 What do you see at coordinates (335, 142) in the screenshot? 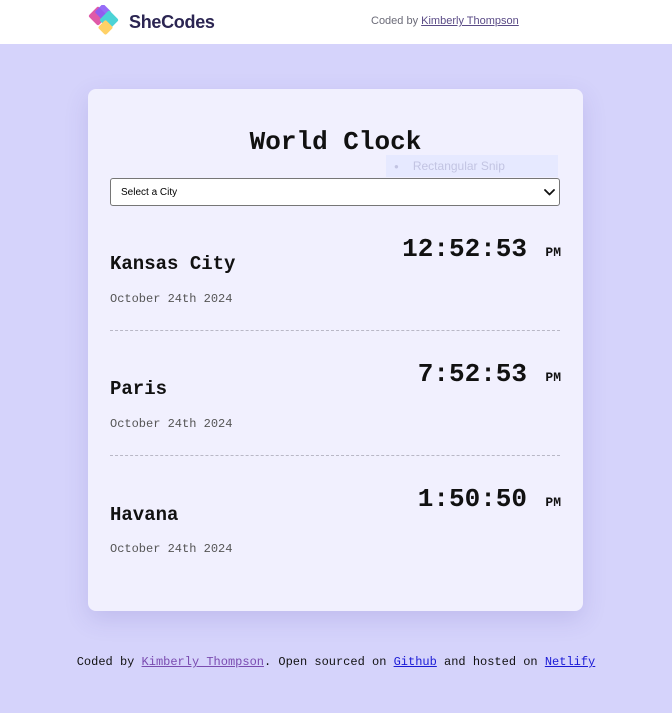
I see `page-title: World Clock` at bounding box center [335, 142].